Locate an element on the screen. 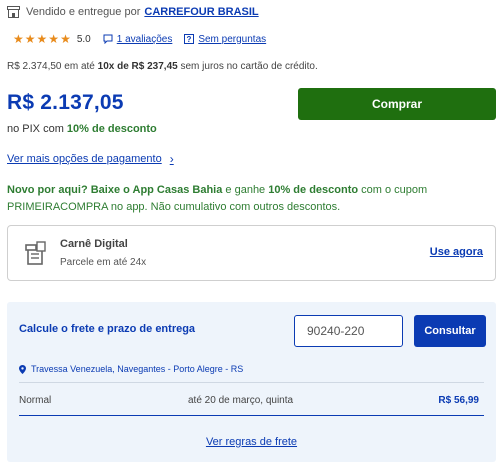 This screenshot has width=500, height=468. seller-name-link: CARREFOUR BRASIL is located at coordinates (201, 12).